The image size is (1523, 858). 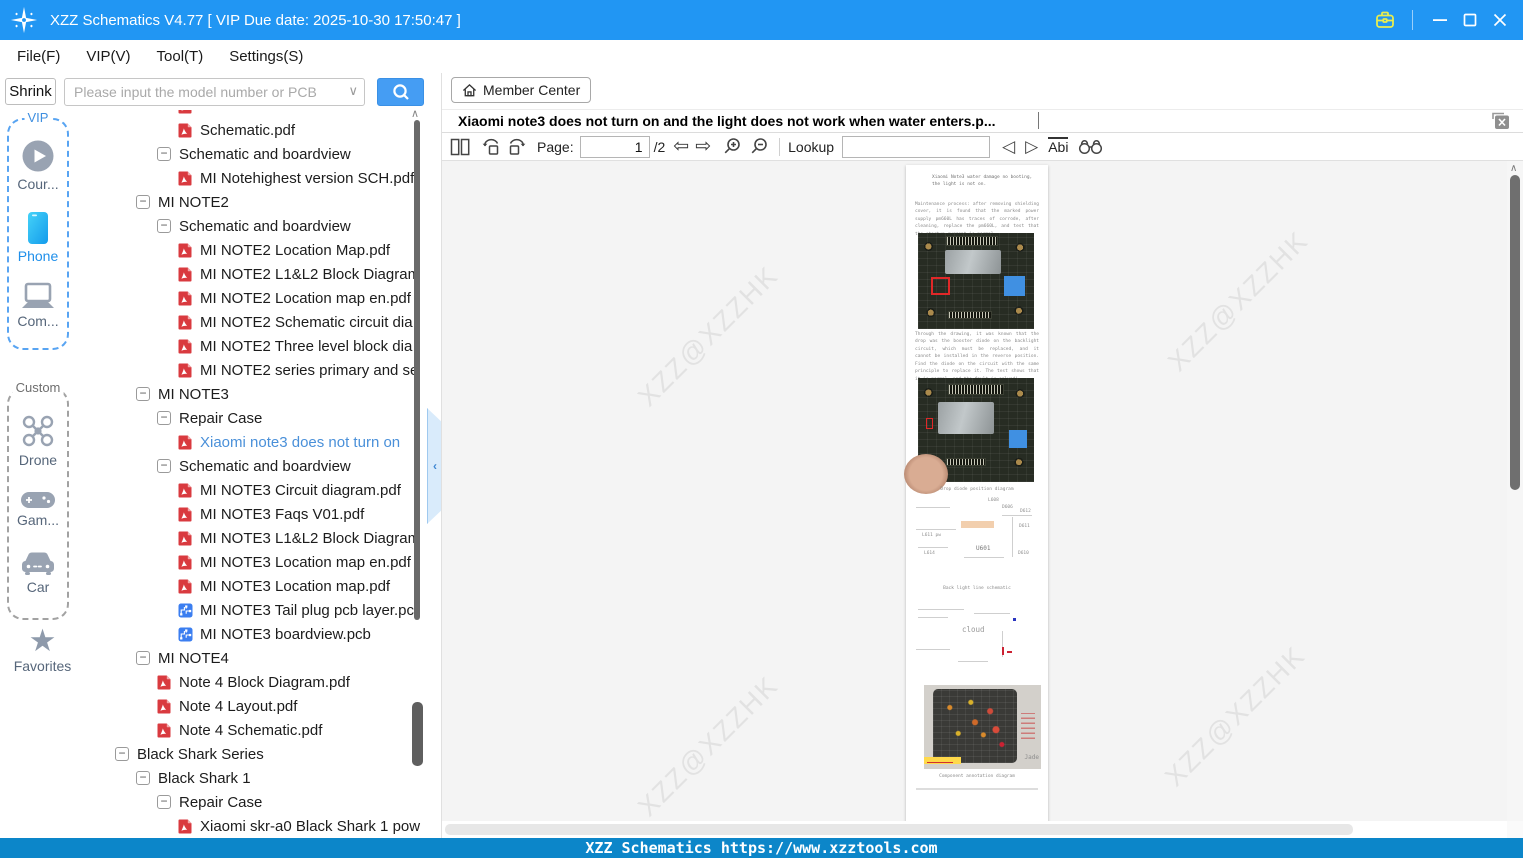 I want to click on maximize-icon, so click(x=1470, y=20).